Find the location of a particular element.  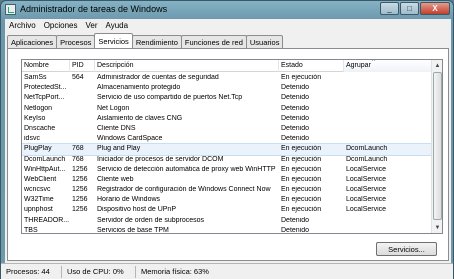

cell-nombre: DcomLaunch is located at coordinates (45, 159).